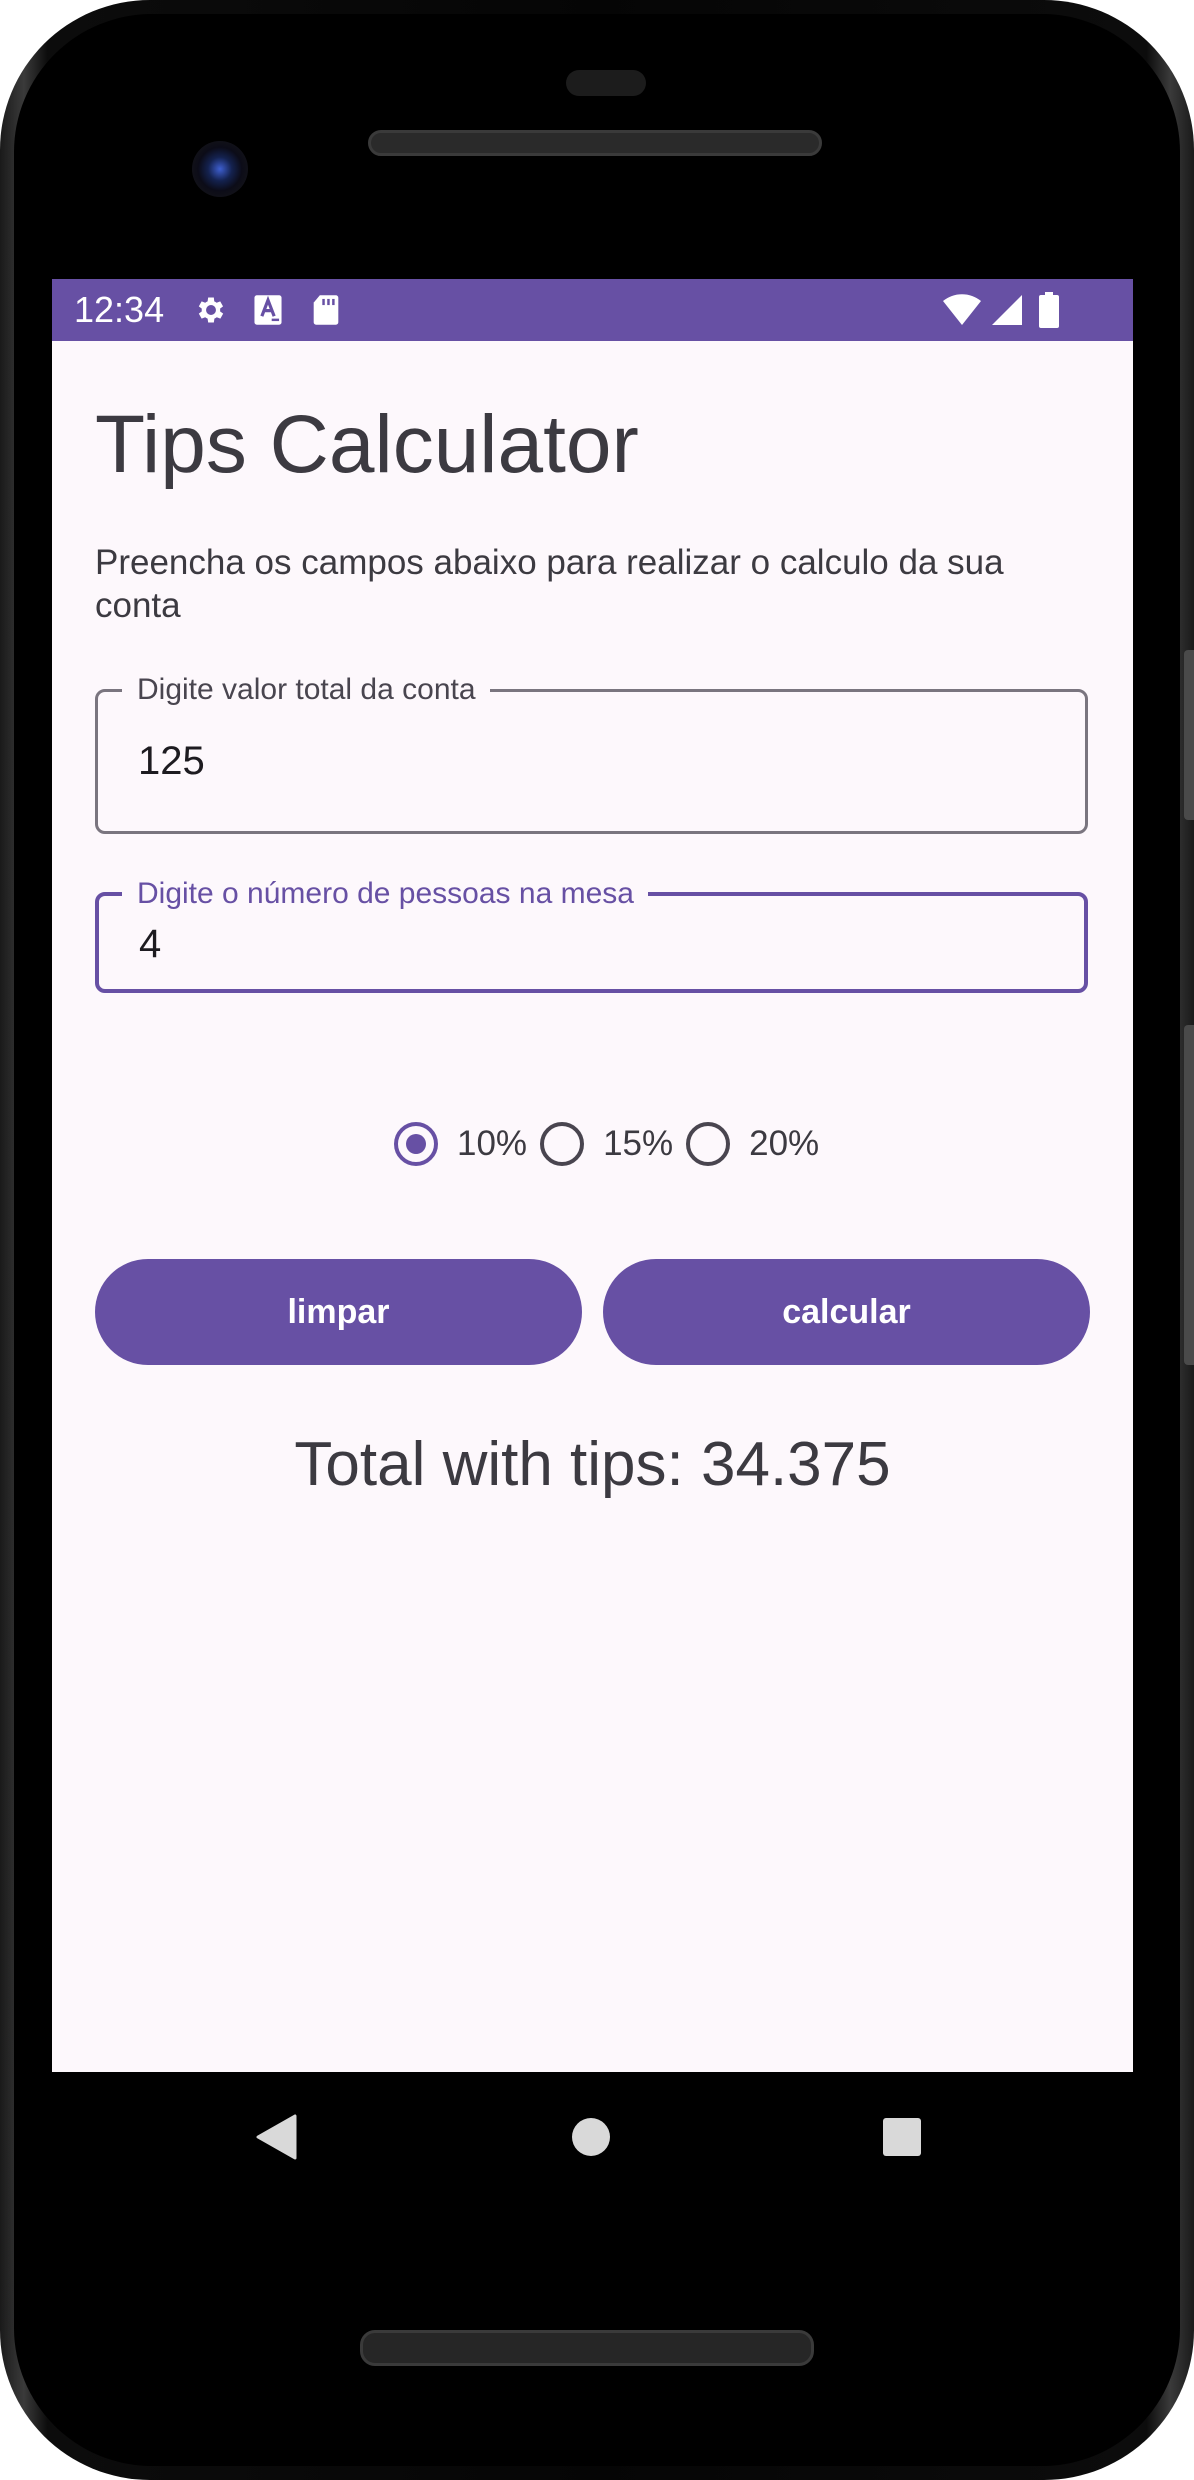  I want to click on result-text: Total with tips: 34.375, so click(592, 1464).